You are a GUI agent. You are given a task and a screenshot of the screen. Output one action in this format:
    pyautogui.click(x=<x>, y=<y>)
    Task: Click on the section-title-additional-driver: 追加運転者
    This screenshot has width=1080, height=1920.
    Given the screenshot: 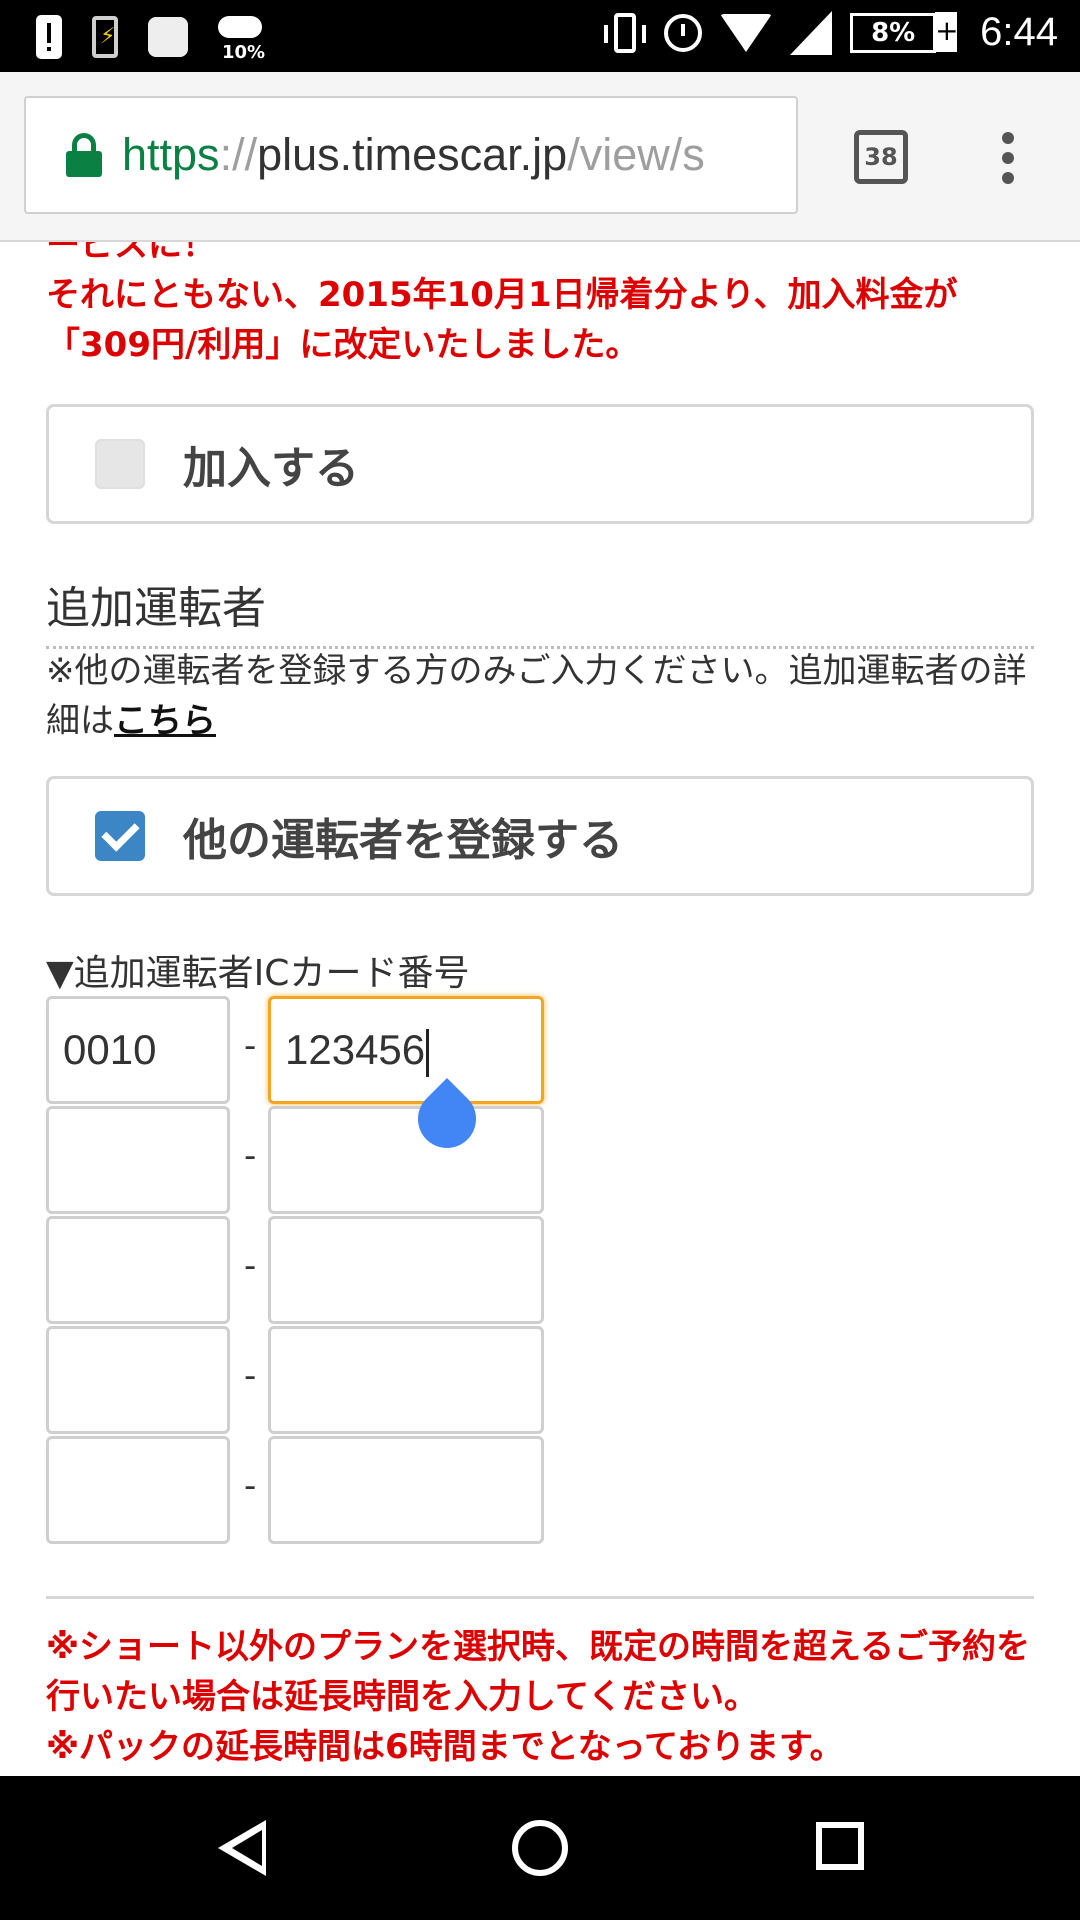 What is the action you would take?
    pyautogui.click(x=540, y=610)
    